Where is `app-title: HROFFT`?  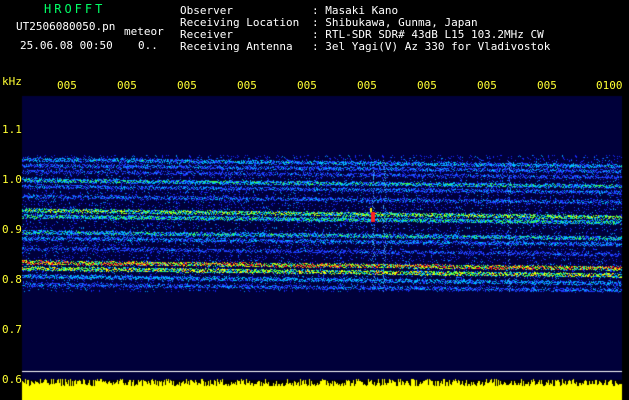 app-title: HROFFT is located at coordinates (75, 9).